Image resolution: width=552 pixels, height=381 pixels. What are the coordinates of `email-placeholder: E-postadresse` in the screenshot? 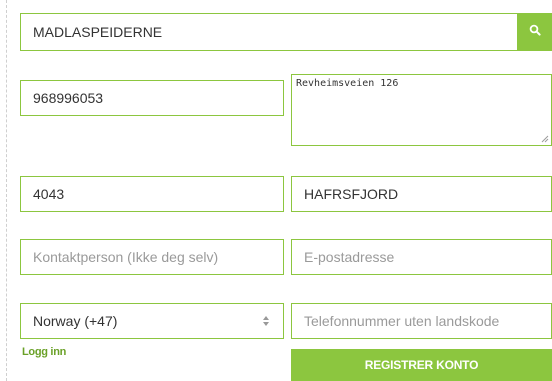 It's located at (349, 257).